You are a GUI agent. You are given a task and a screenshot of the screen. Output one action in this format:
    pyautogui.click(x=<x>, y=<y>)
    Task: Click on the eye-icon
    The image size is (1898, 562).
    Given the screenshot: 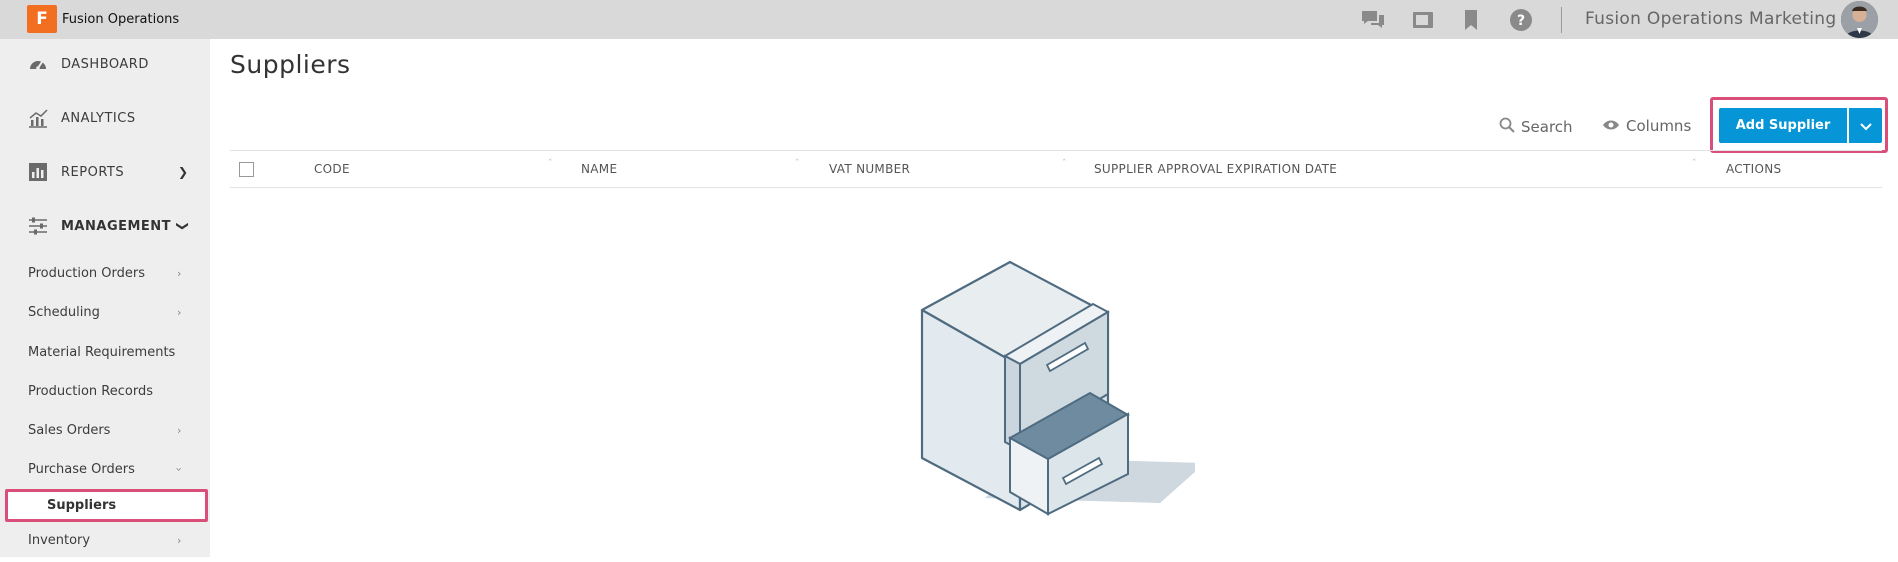 What is the action you would take?
    pyautogui.click(x=1611, y=126)
    